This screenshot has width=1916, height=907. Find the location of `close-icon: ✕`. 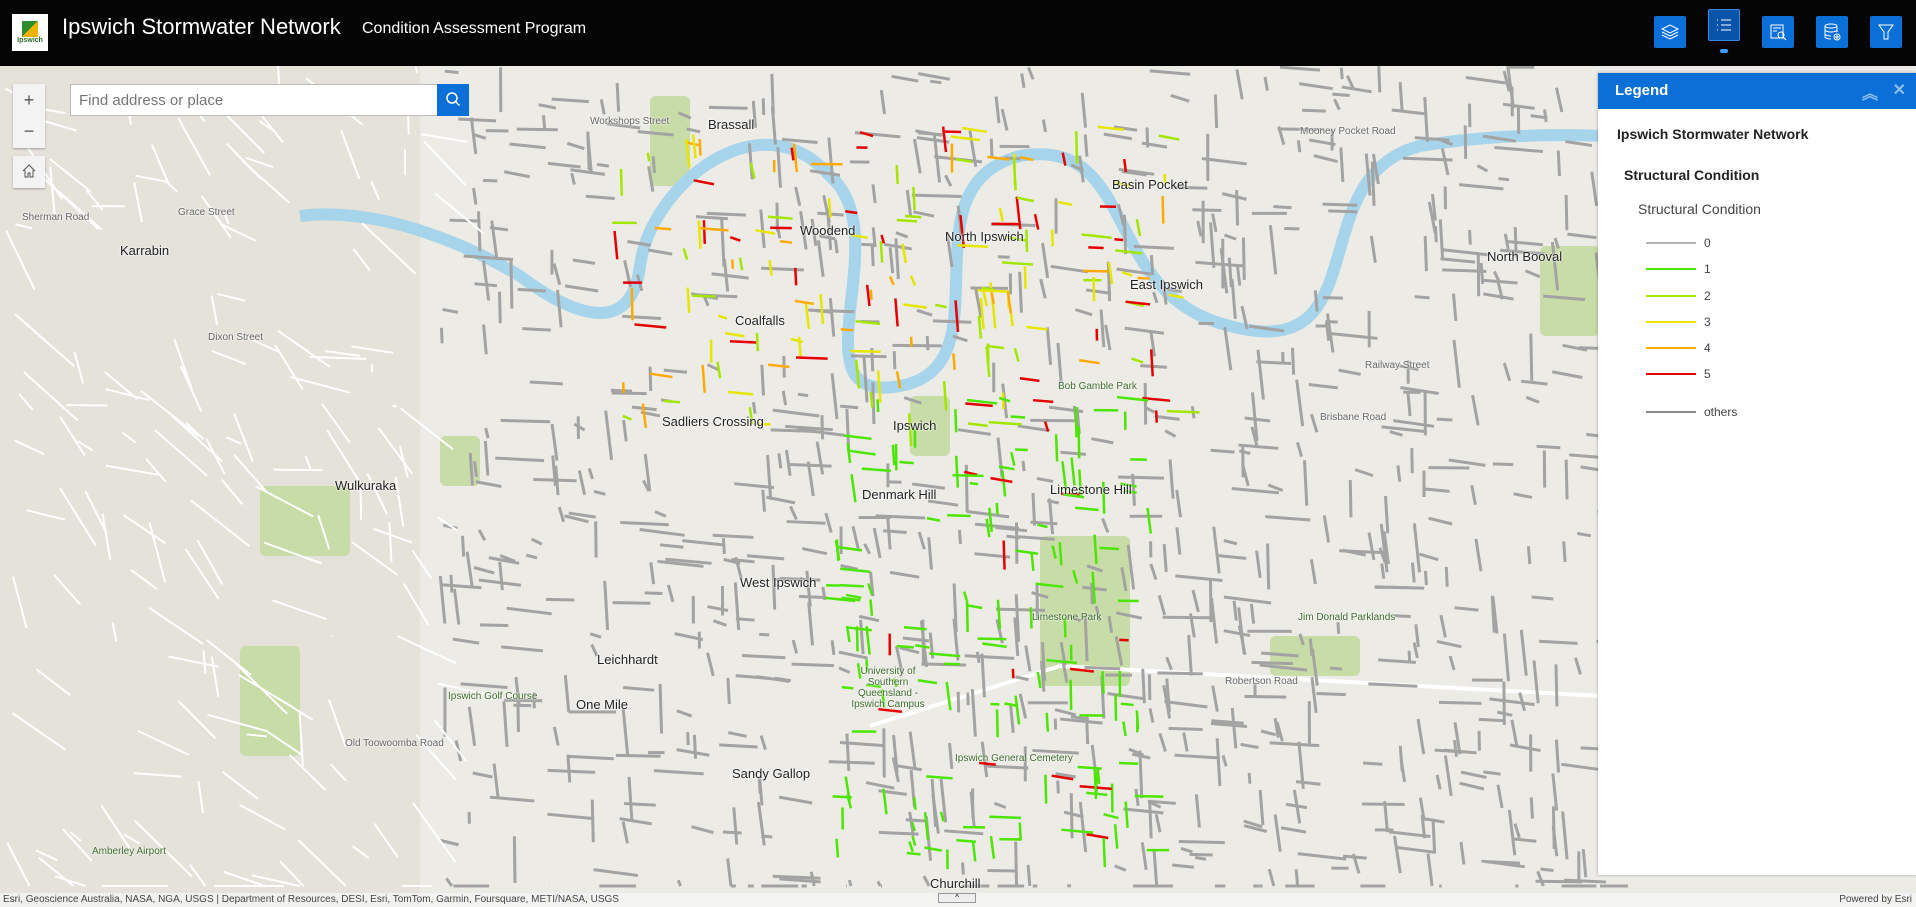

close-icon: ✕ is located at coordinates (1899, 90).